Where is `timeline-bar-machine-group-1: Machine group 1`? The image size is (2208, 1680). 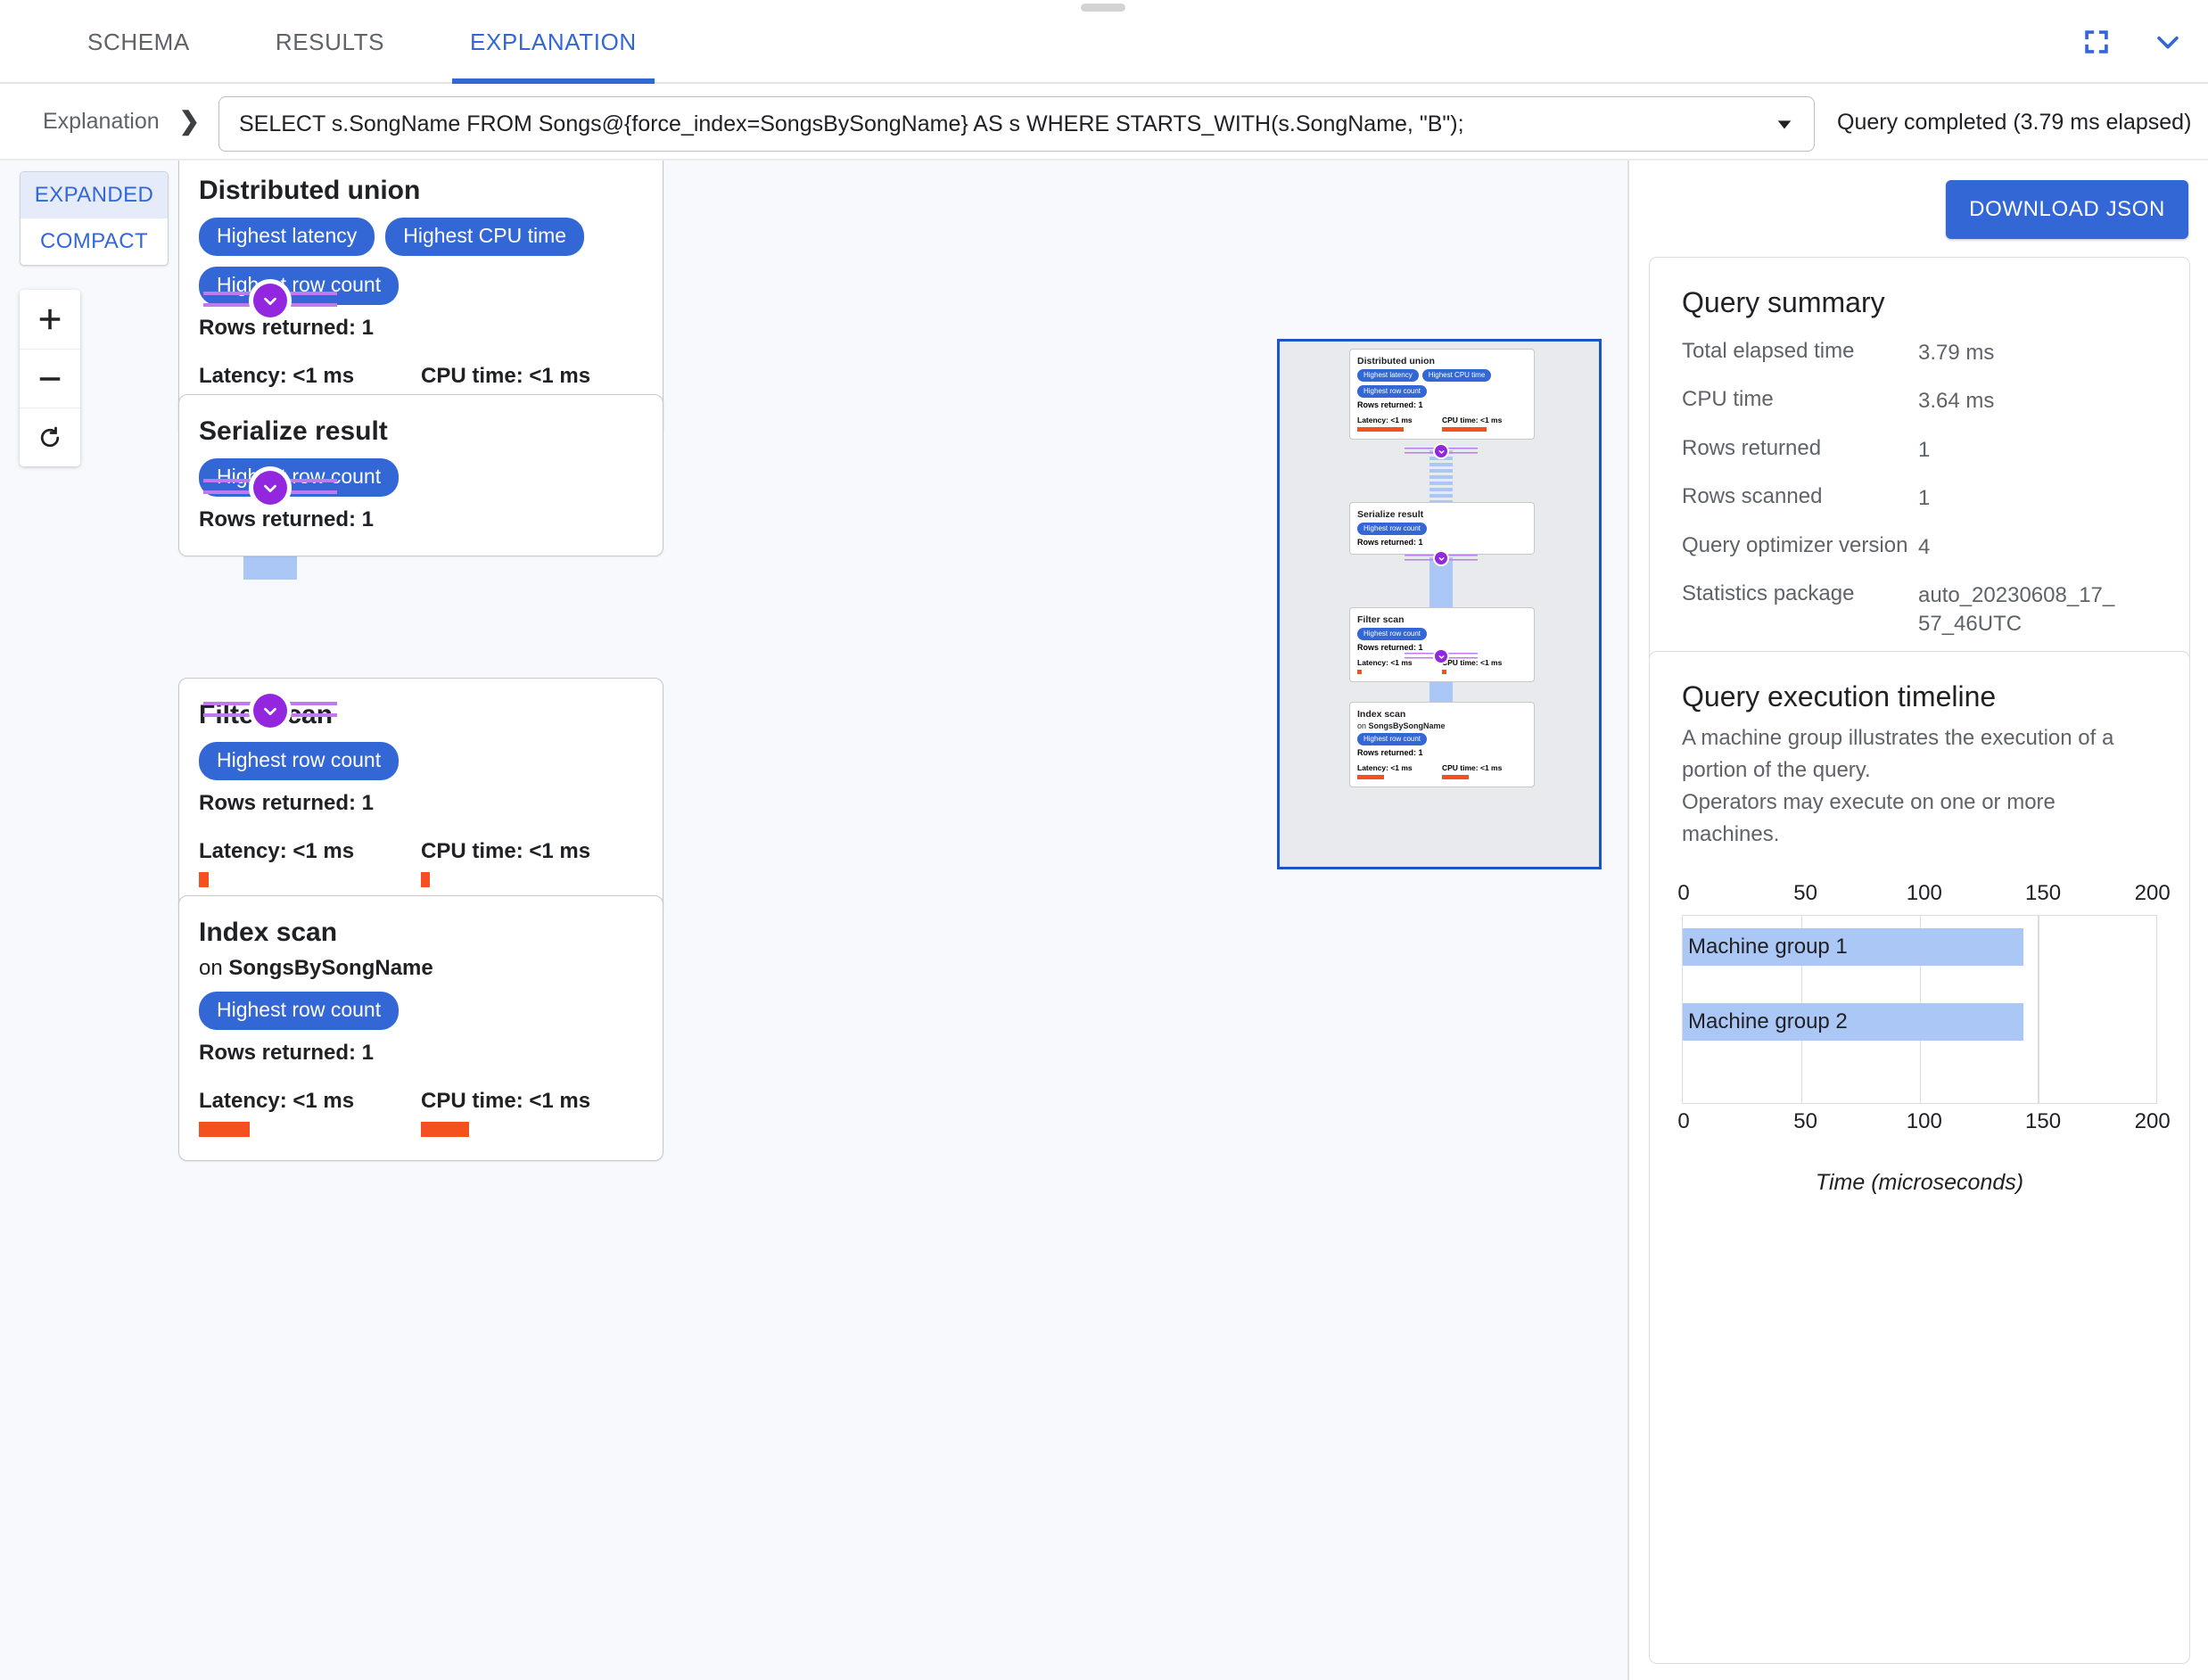 timeline-bar-machine-group-1: Machine group 1 is located at coordinates (1853, 947).